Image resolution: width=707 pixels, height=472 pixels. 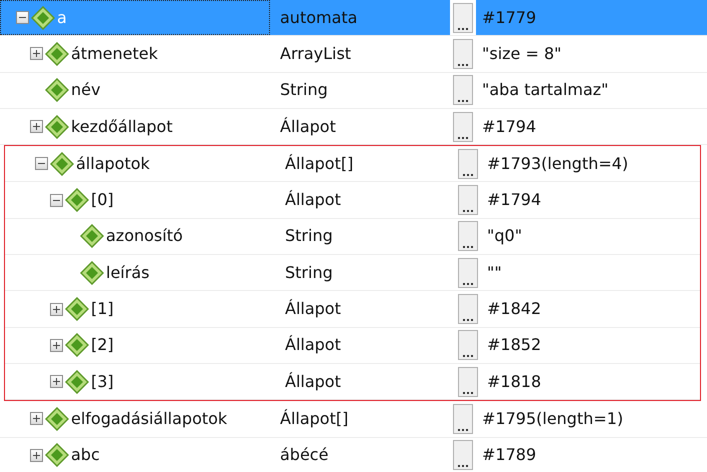 What do you see at coordinates (113, 163) in the screenshot?
I see `variable-name: állapotok` at bounding box center [113, 163].